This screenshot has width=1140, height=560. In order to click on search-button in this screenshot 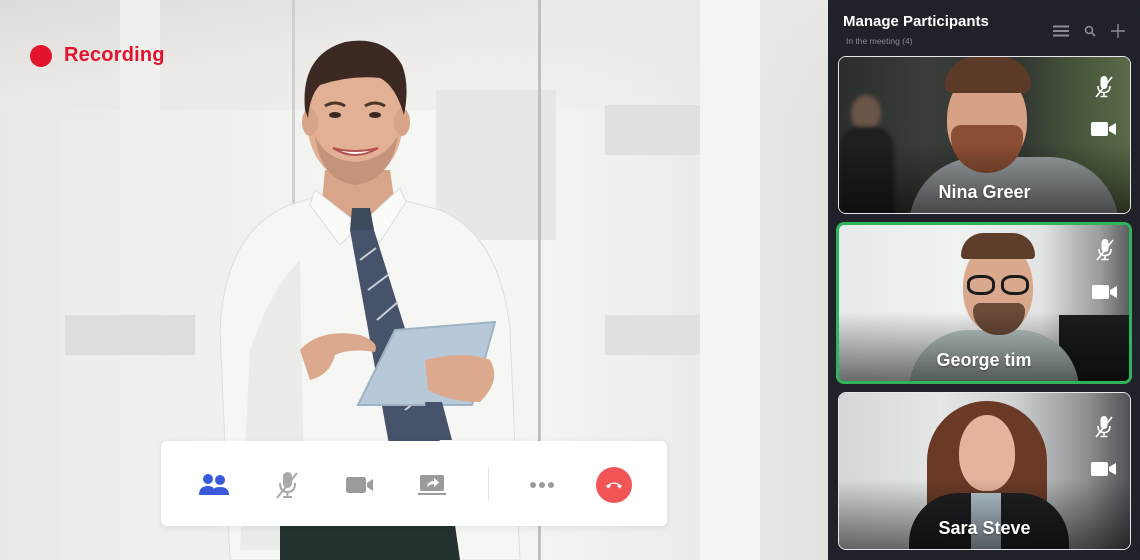, I will do `click(1090, 31)`.